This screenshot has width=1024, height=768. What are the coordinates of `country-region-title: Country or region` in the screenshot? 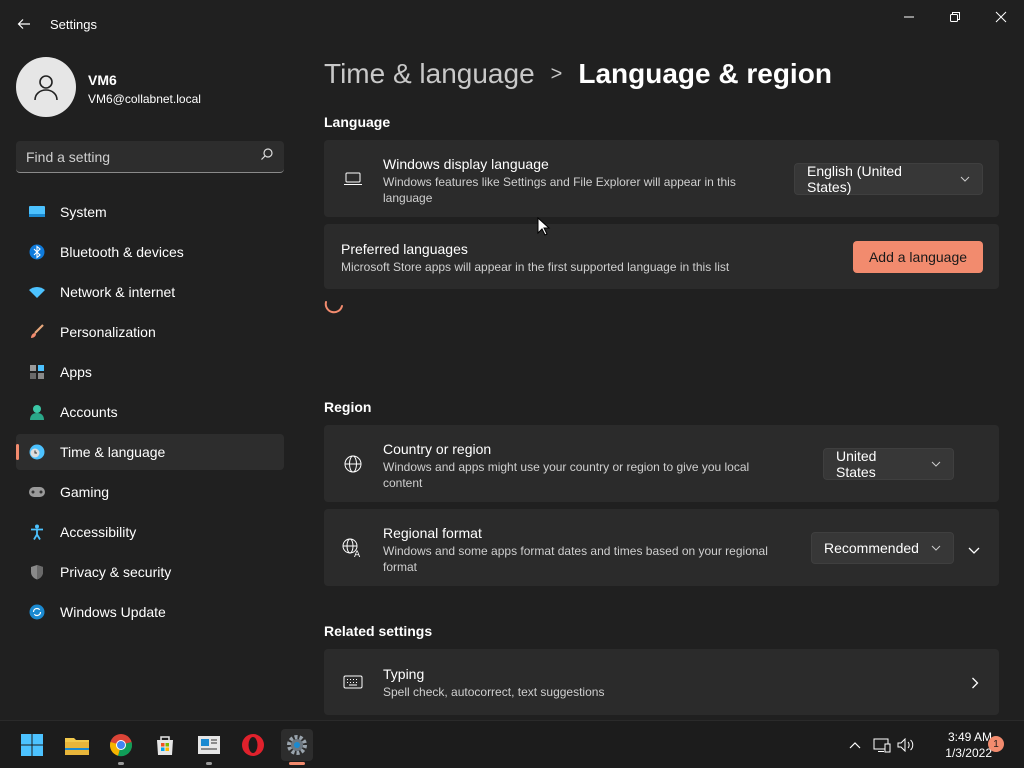 It's located at (437, 449).